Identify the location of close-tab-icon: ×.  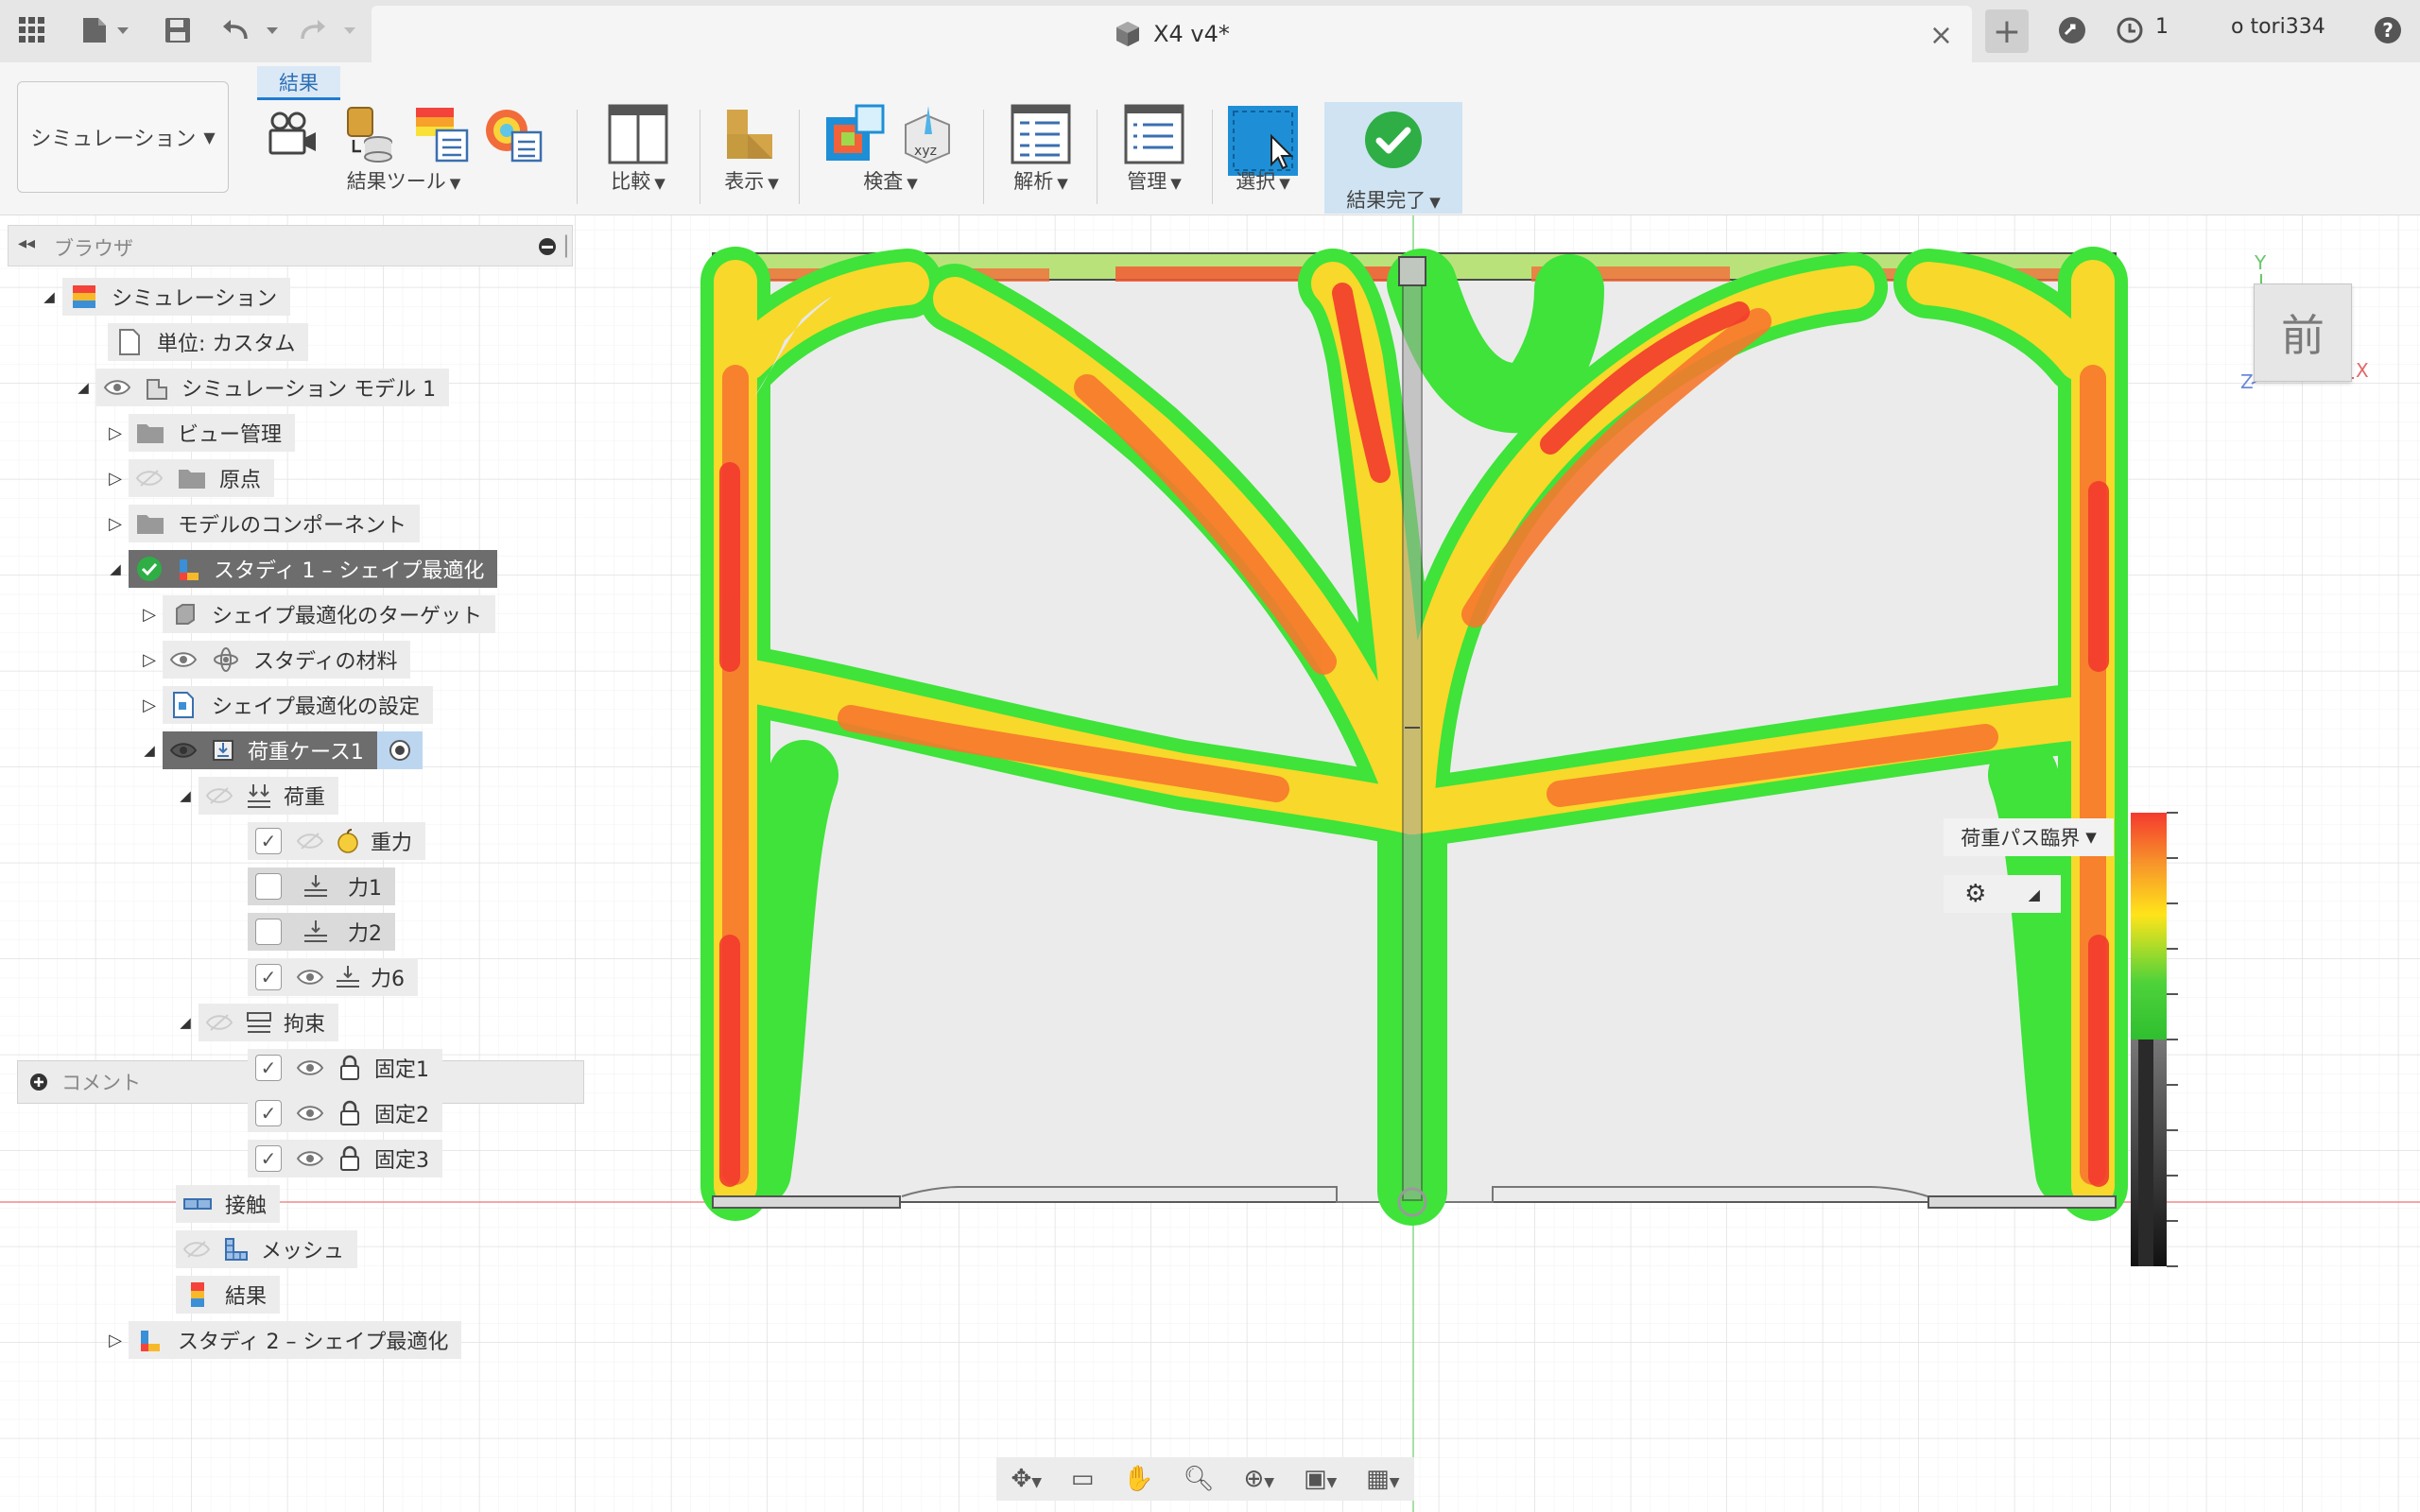
(1941, 35).